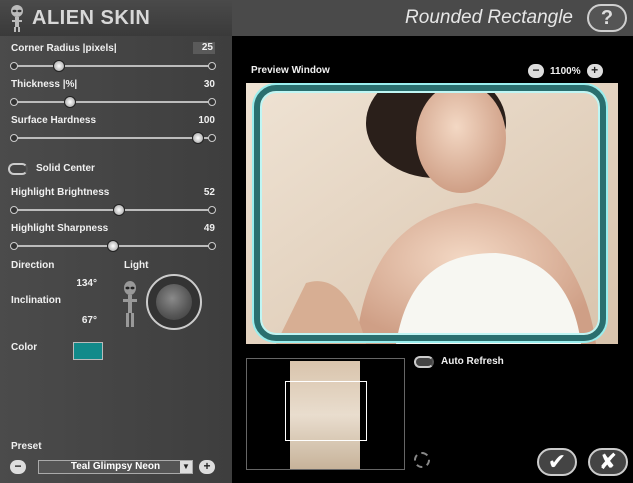  Describe the element at coordinates (424, 362) in the screenshot. I see `auto-refresh-toggle` at that location.